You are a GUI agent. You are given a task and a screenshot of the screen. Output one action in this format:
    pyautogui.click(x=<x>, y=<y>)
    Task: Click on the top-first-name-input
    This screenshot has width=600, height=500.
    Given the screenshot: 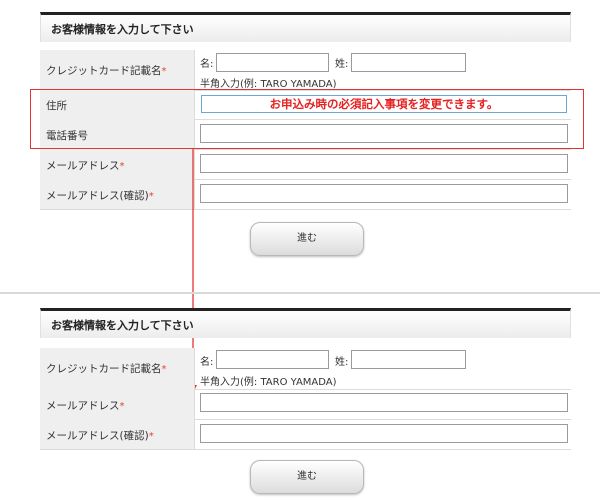 What is the action you would take?
    pyautogui.click(x=272, y=62)
    